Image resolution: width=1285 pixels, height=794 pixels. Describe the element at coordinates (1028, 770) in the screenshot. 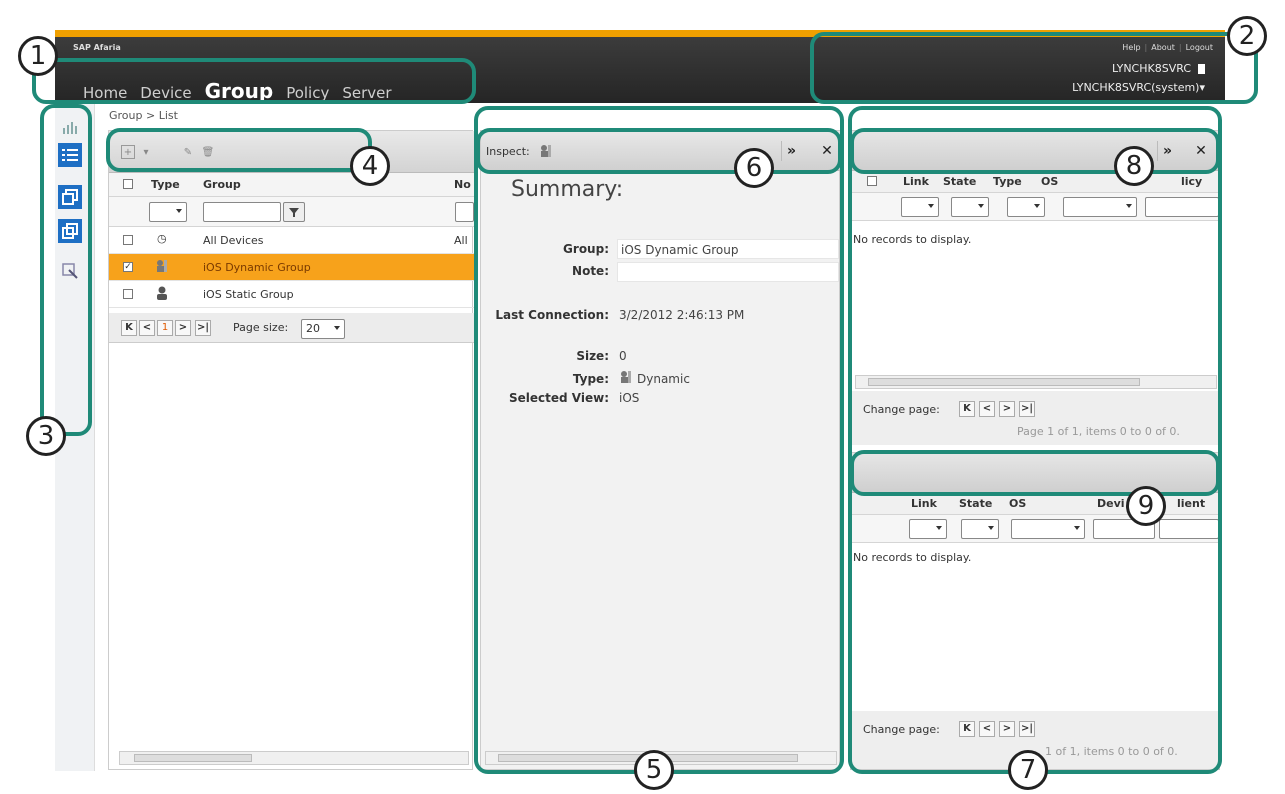

I see `callout-7: 7` at that location.